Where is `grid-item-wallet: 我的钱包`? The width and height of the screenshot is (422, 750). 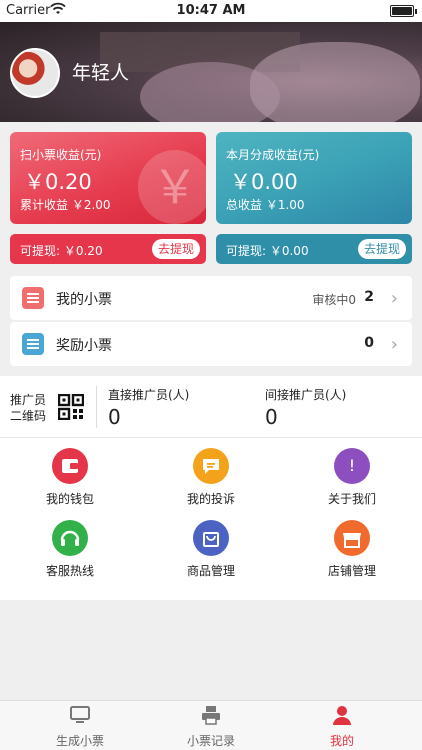
grid-item-wallet: 我的钱包 is located at coordinates (70, 477).